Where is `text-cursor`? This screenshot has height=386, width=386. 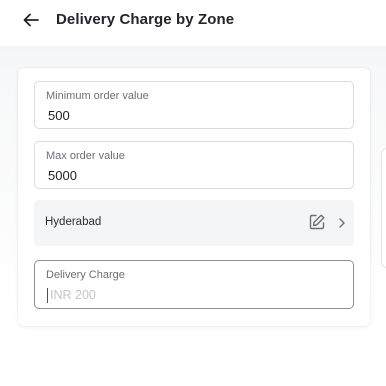 text-cursor is located at coordinates (47, 295).